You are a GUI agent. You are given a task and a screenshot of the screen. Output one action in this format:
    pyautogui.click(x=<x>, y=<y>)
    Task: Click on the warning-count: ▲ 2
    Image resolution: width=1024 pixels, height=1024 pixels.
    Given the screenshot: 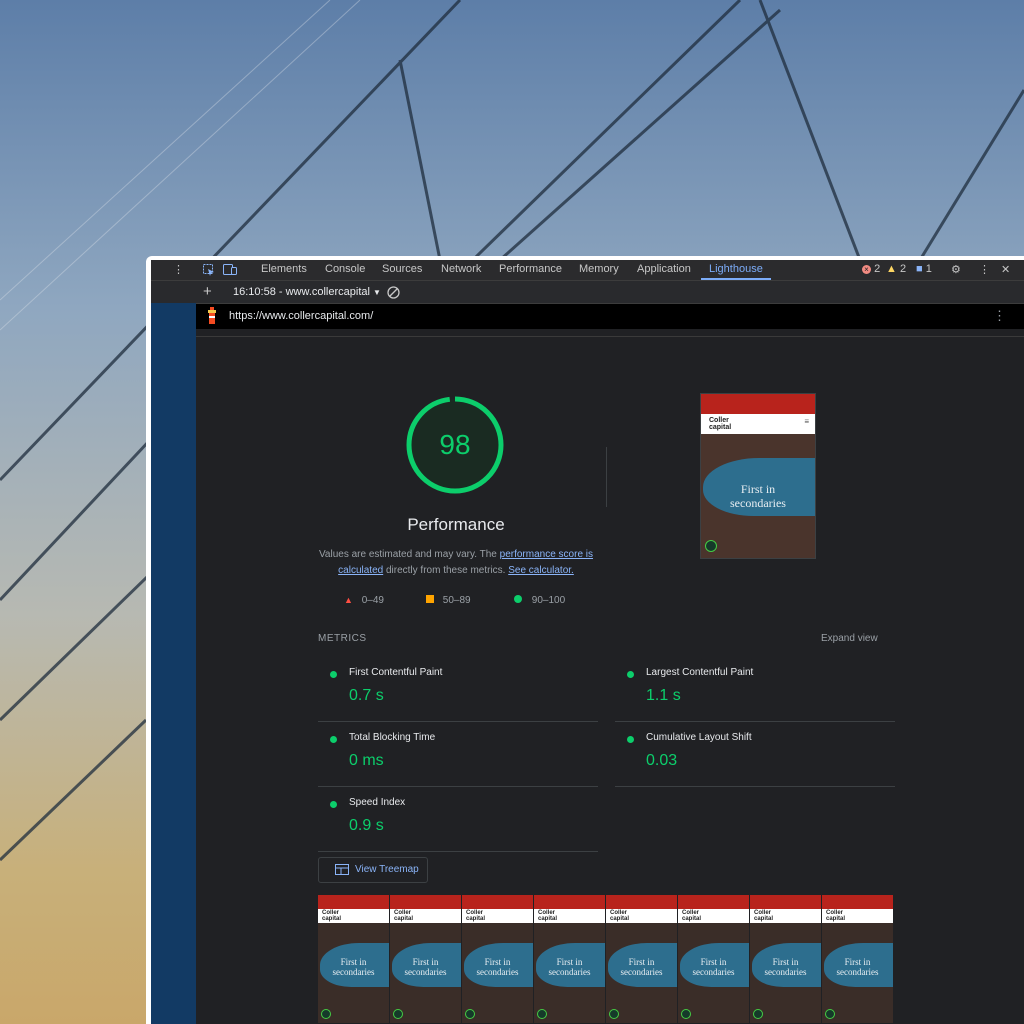 What is the action you would take?
    pyautogui.click(x=896, y=269)
    